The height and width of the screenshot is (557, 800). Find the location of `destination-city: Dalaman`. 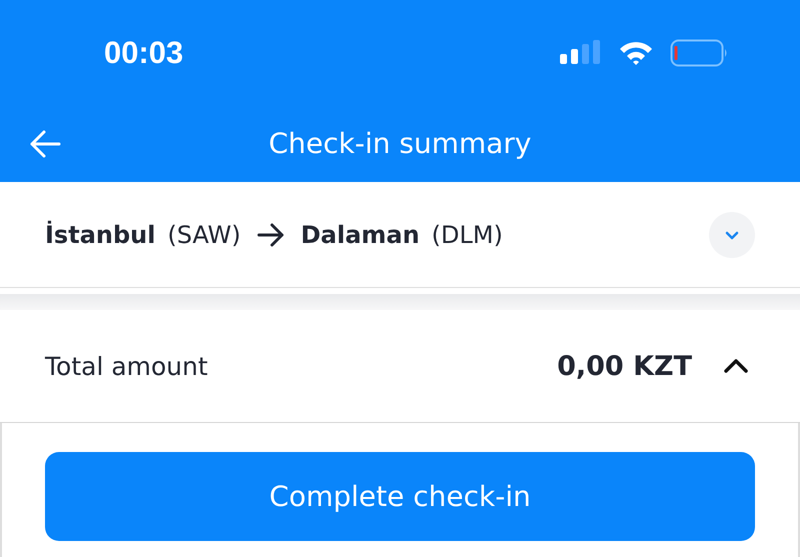

destination-city: Dalaman is located at coordinates (360, 234).